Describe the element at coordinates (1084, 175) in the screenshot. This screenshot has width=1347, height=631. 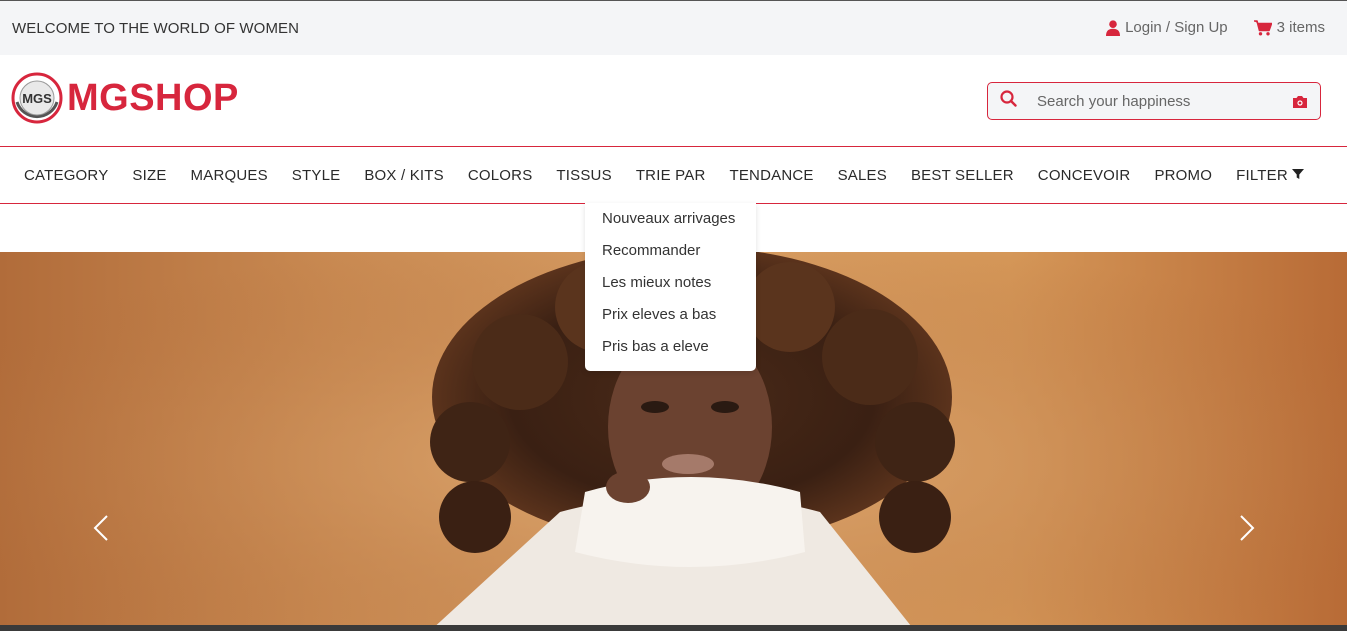
I see `nav-item-concevoir: CONCEVOIR` at that location.